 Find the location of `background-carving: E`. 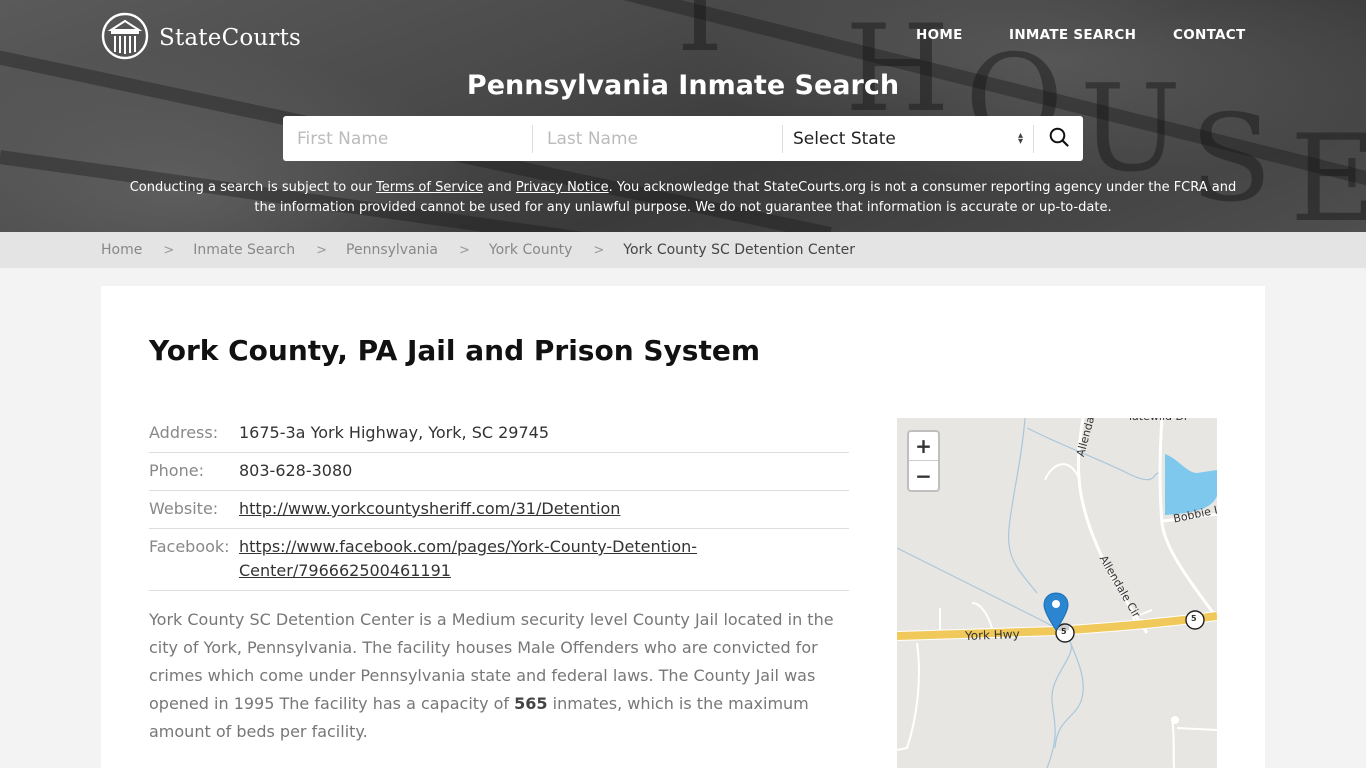

background-carving: E is located at coordinates (1328, 171).